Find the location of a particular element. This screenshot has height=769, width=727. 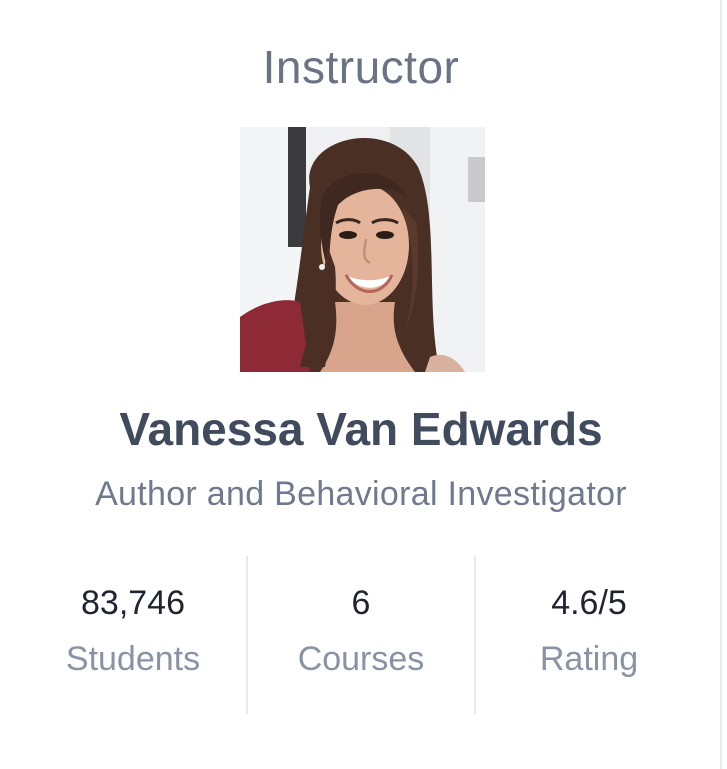

stat-label: Courses is located at coordinates (361, 659).